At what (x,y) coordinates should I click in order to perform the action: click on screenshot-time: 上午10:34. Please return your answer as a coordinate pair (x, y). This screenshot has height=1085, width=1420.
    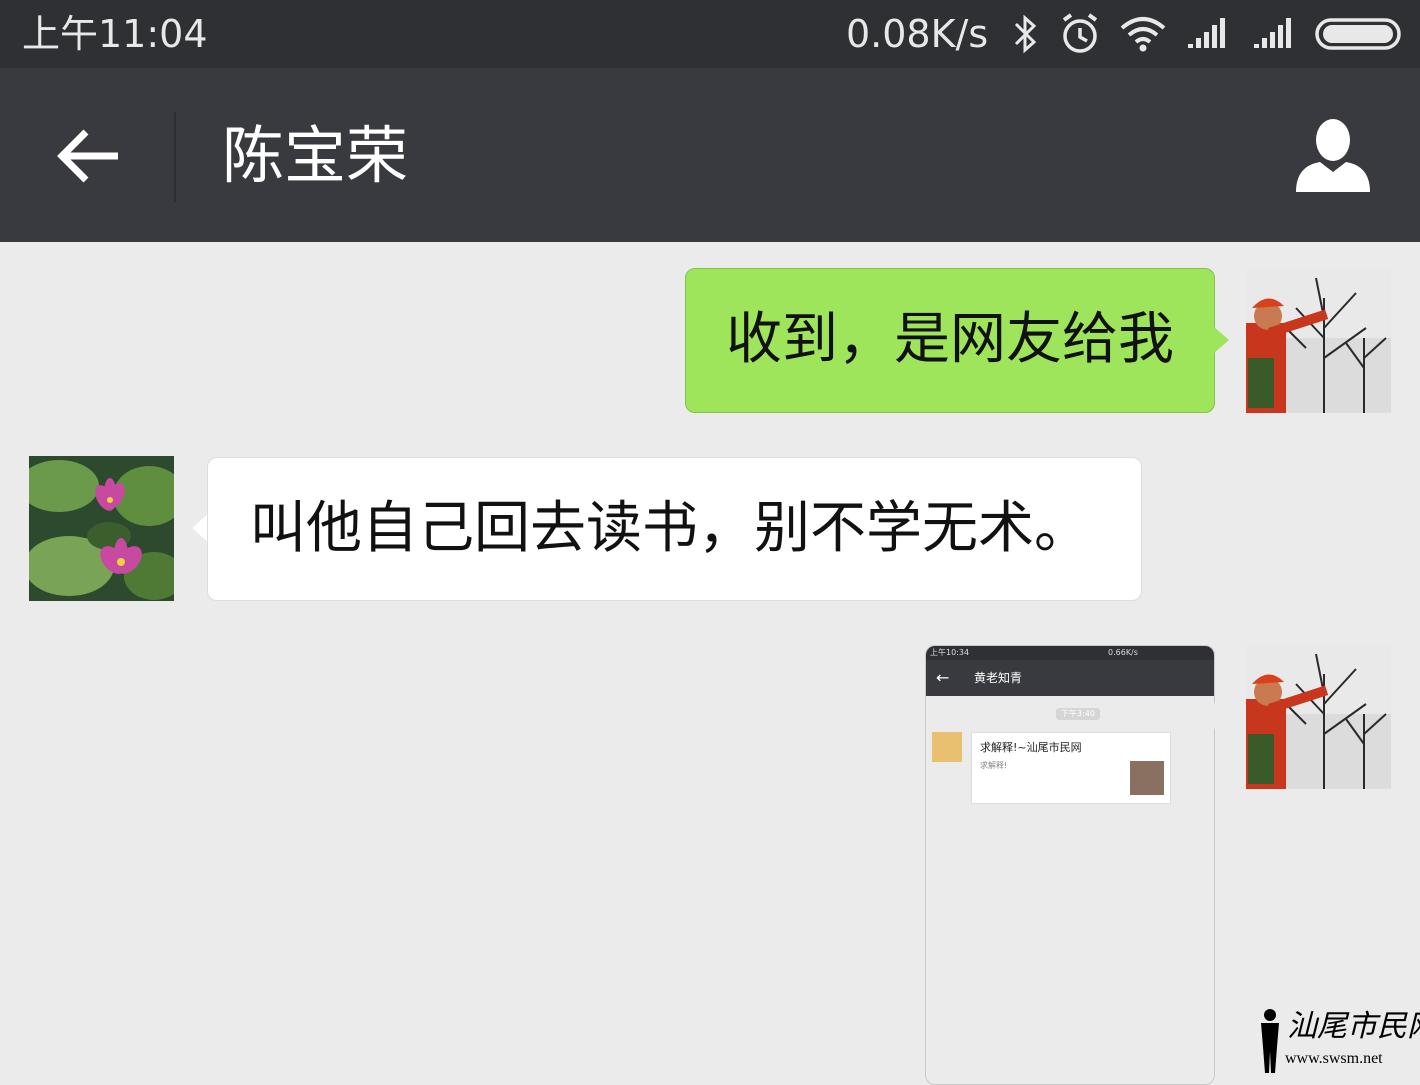
    Looking at the image, I should click on (950, 652).